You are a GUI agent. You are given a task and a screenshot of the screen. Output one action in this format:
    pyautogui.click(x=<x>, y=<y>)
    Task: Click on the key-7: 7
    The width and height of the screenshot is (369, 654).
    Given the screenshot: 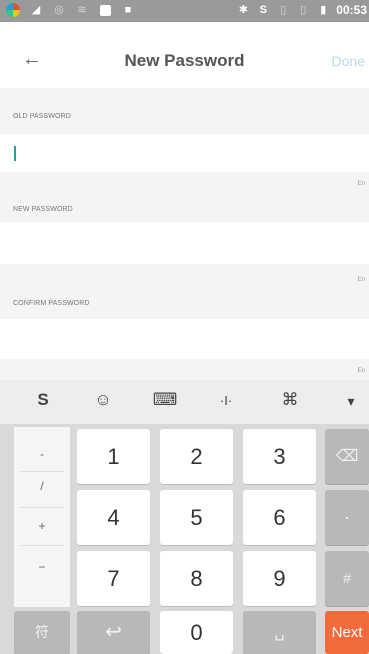 What is the action you would take?
    pyautogui.click(x=113, y=578)
    